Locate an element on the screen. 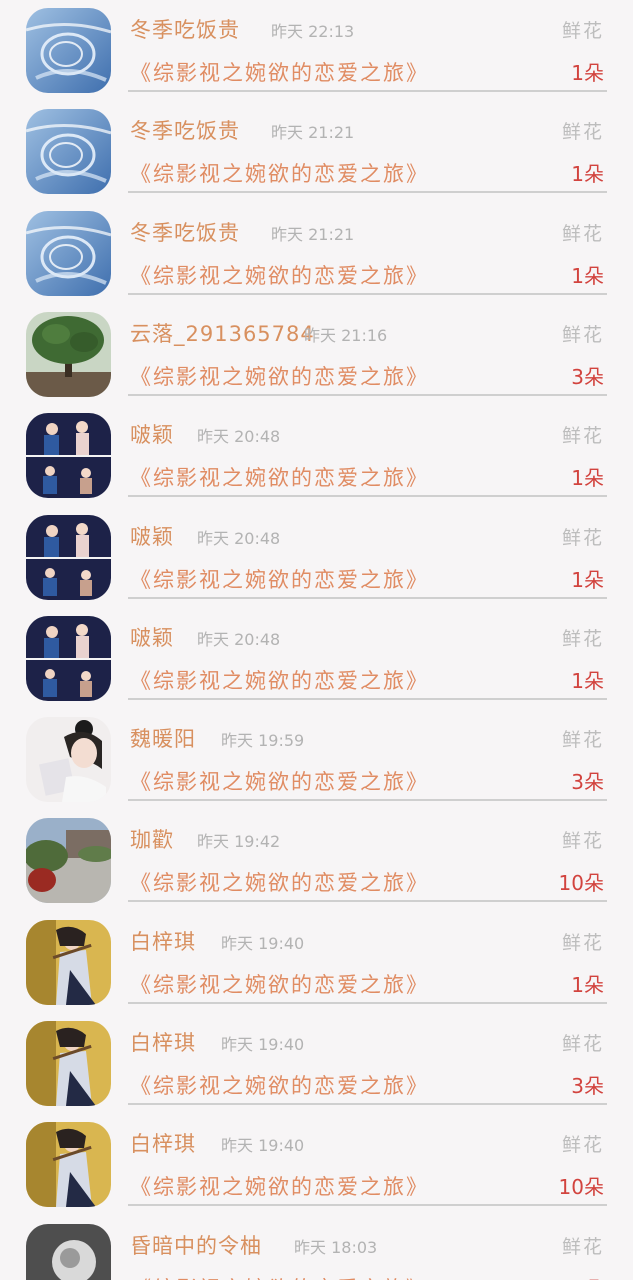 The image size is (633, 1280). user-name: 昏暗中的令柚 is located at coordinates (196, 1245).